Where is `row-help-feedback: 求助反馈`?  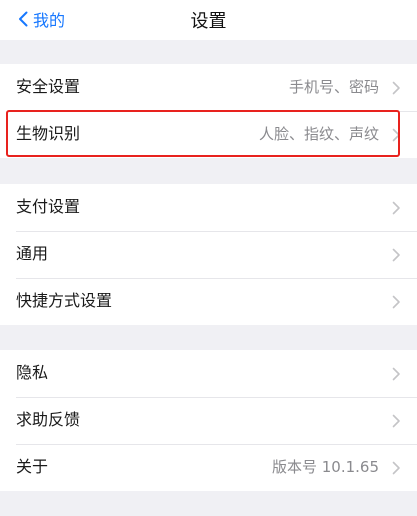 row-help-feedback: 求助反馈 is located at coordinates (208, 420).